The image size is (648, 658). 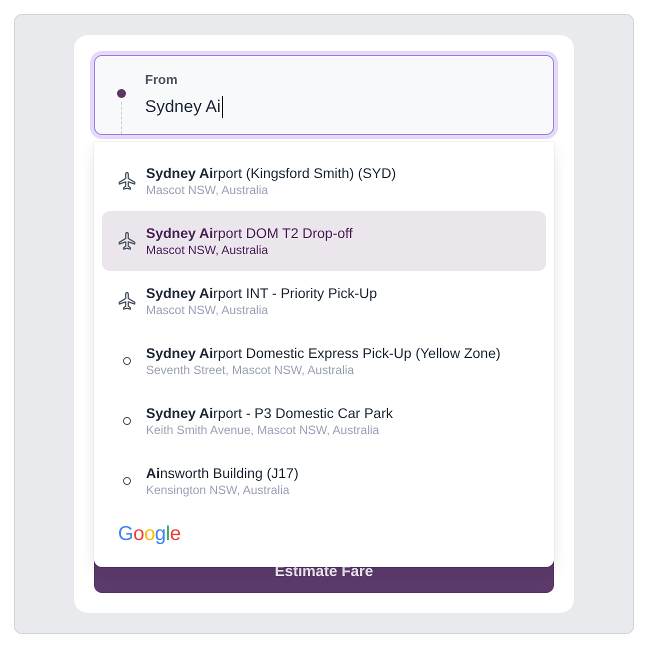 I want to click on suggestion-item: Sydney Airport INT - Priority Pick-Up Mascot NSW, Australia, so click(x=324, y=301).